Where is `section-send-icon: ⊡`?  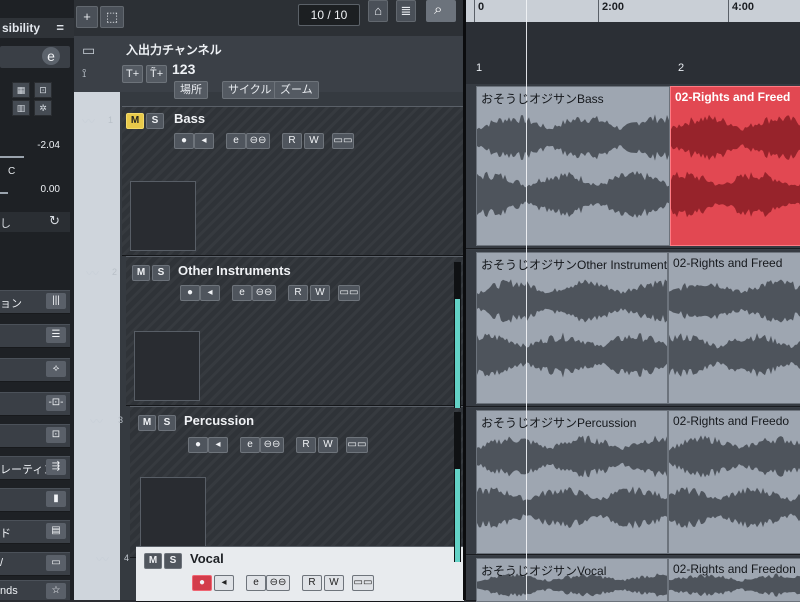
section-send-icon: ⊡ is located at coordinates (56, 435).